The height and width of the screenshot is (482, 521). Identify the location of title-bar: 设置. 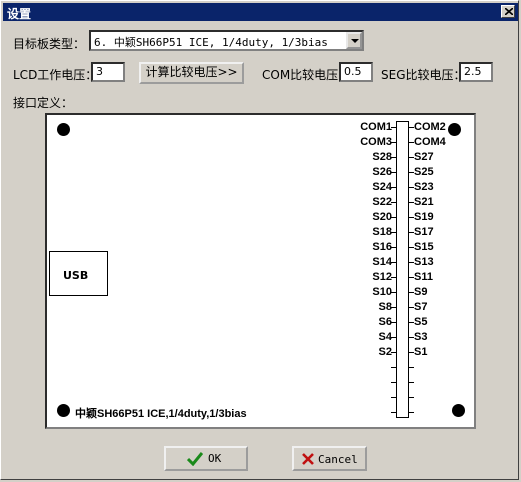
(260, 12).